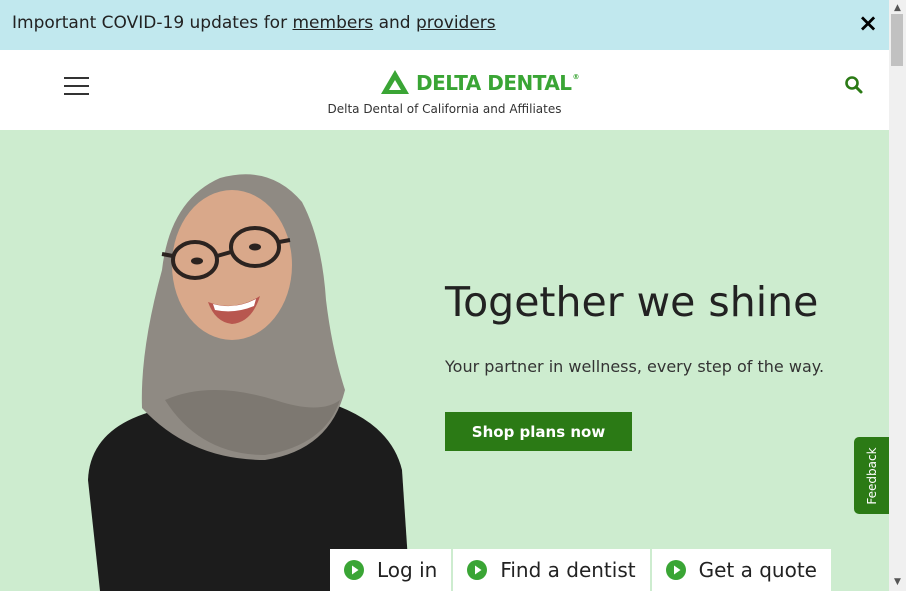 The height and width of the screenshot is (591, 906). I want to click on close-icon: ×, so click(868, 23).